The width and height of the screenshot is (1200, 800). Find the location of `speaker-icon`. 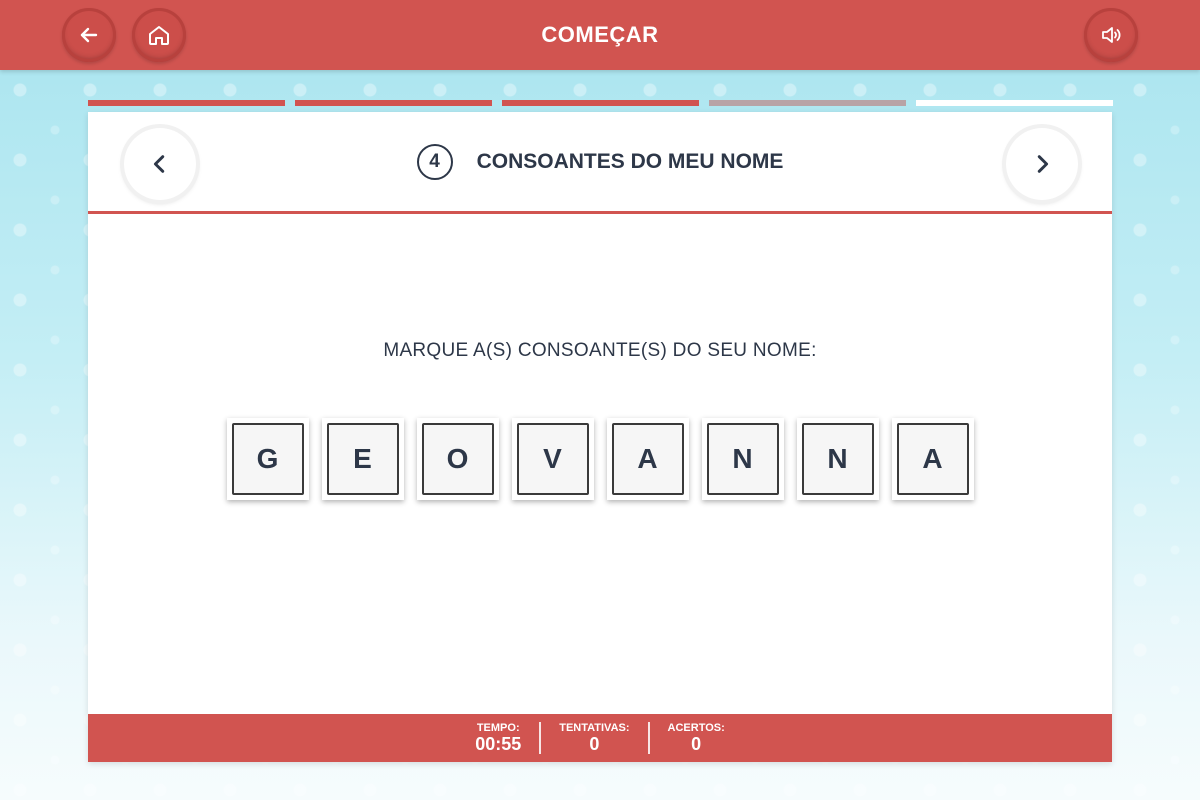

speaker-icon is located at coordinates (1111, 35).